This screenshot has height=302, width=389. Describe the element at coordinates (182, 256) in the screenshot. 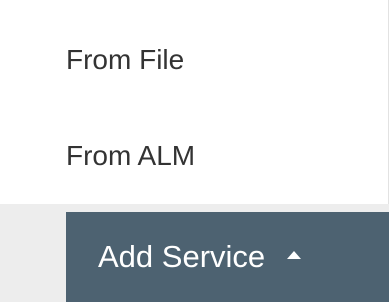

I see `add-service-button-label: Add Service` at that location.